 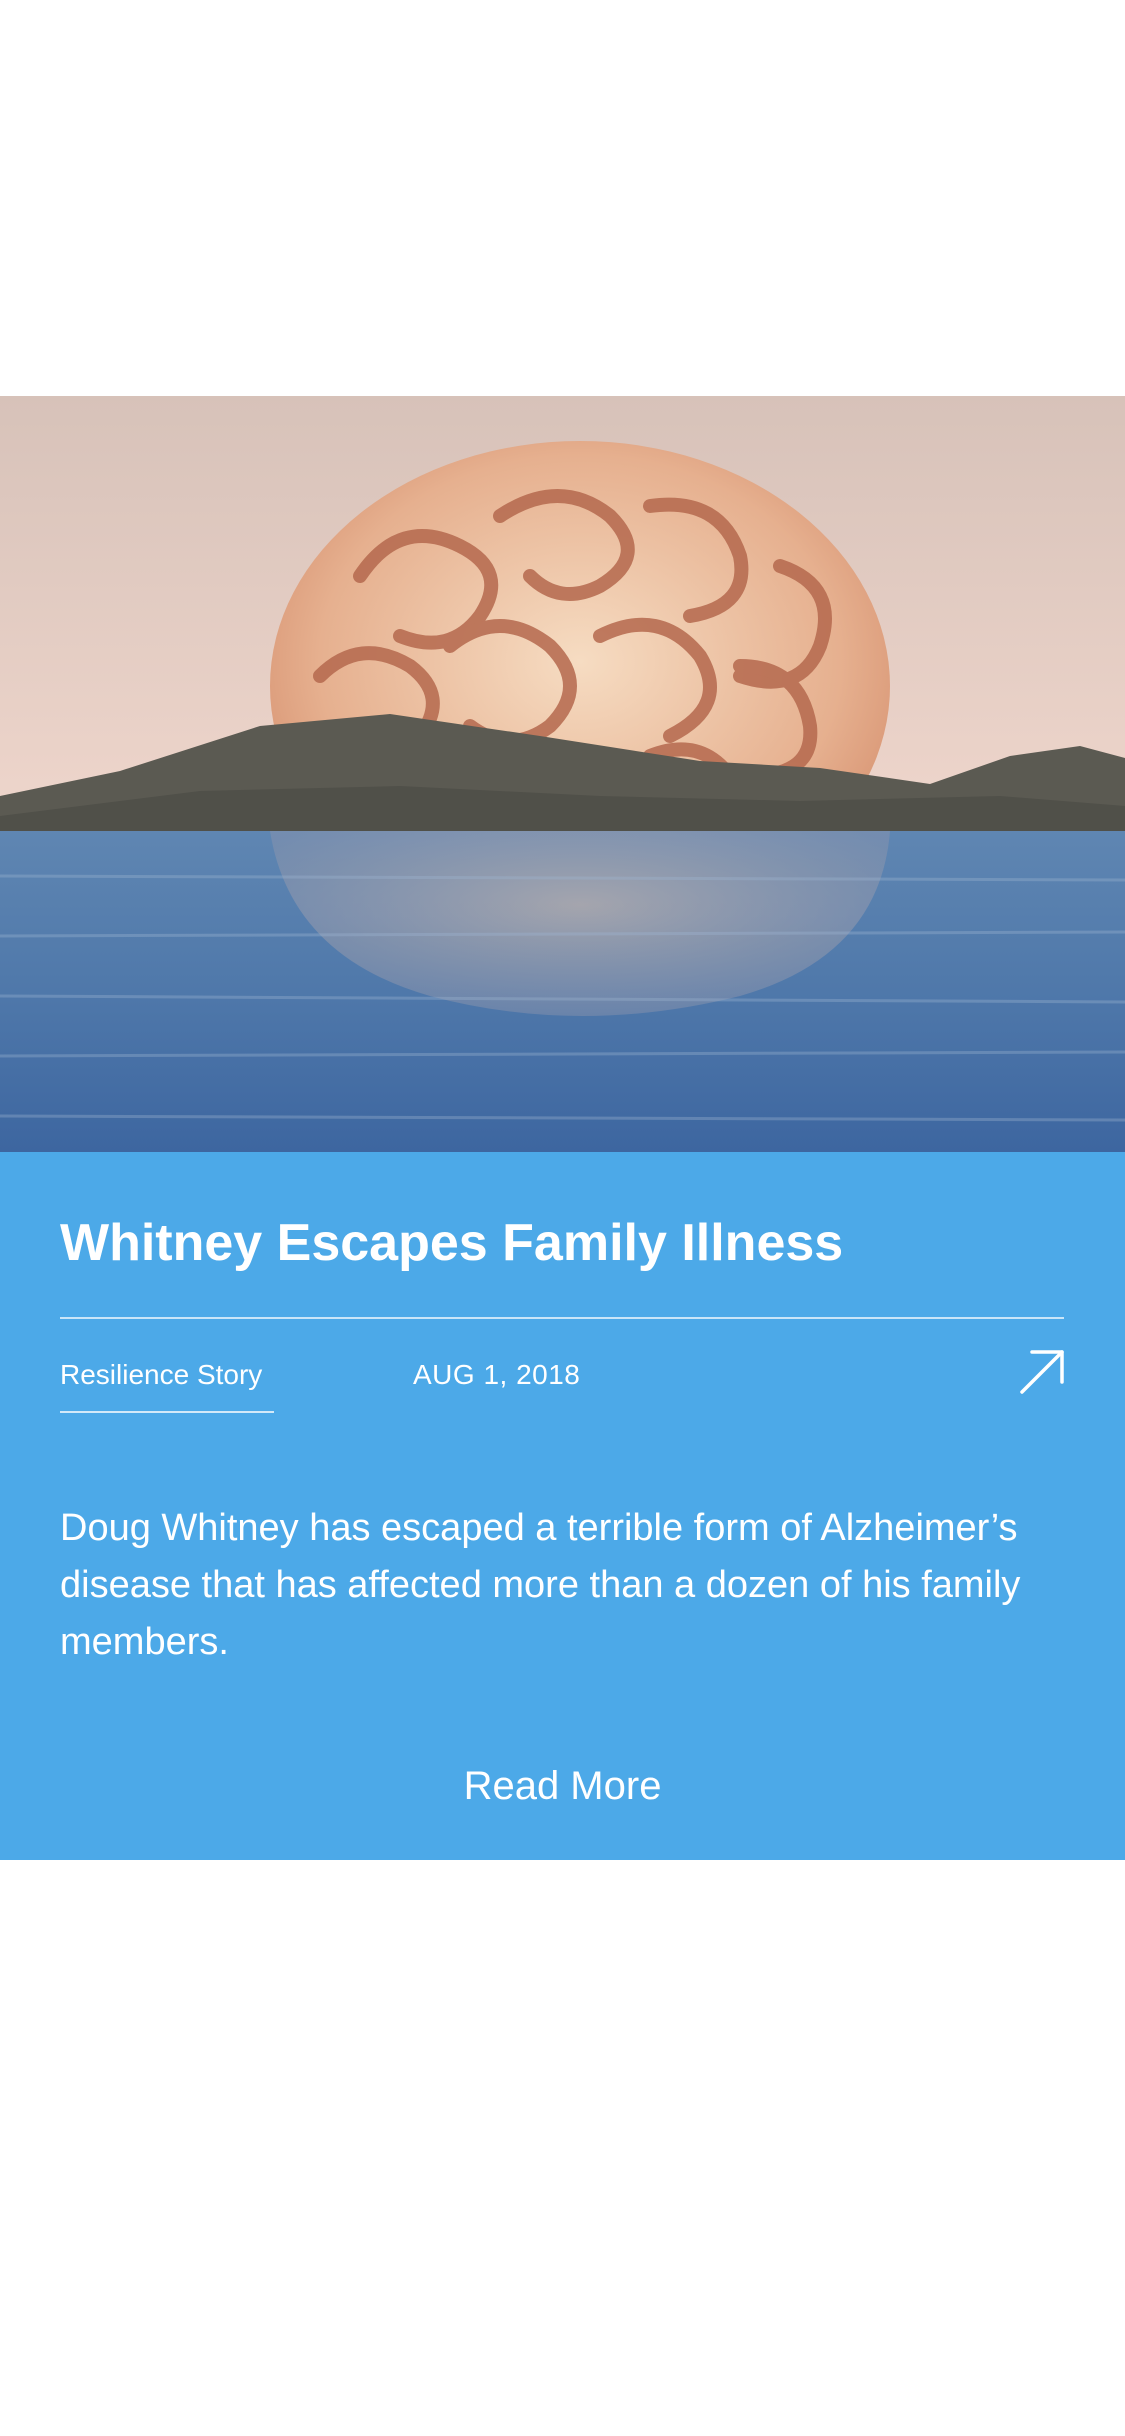 I want to click on read-more-label: Read More, so click(x=562, y=1786).